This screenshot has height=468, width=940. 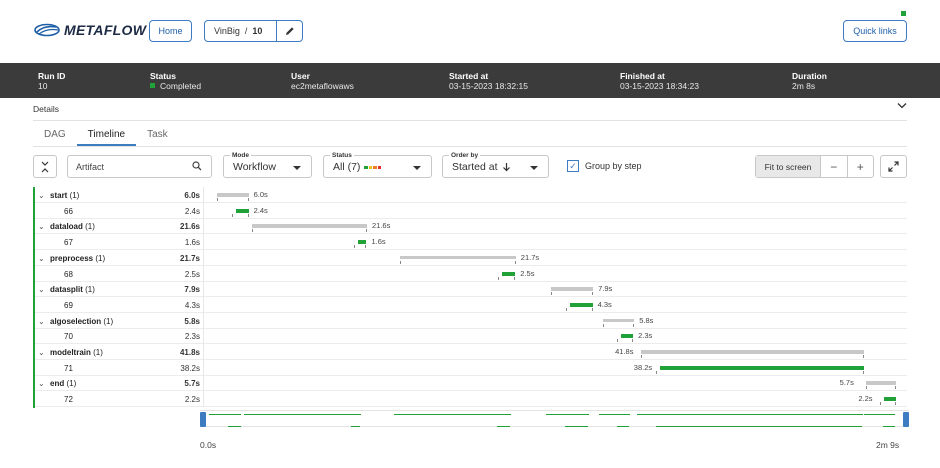 I want to click on artifact-search-input: Artifact, so click(x=139, y=166).